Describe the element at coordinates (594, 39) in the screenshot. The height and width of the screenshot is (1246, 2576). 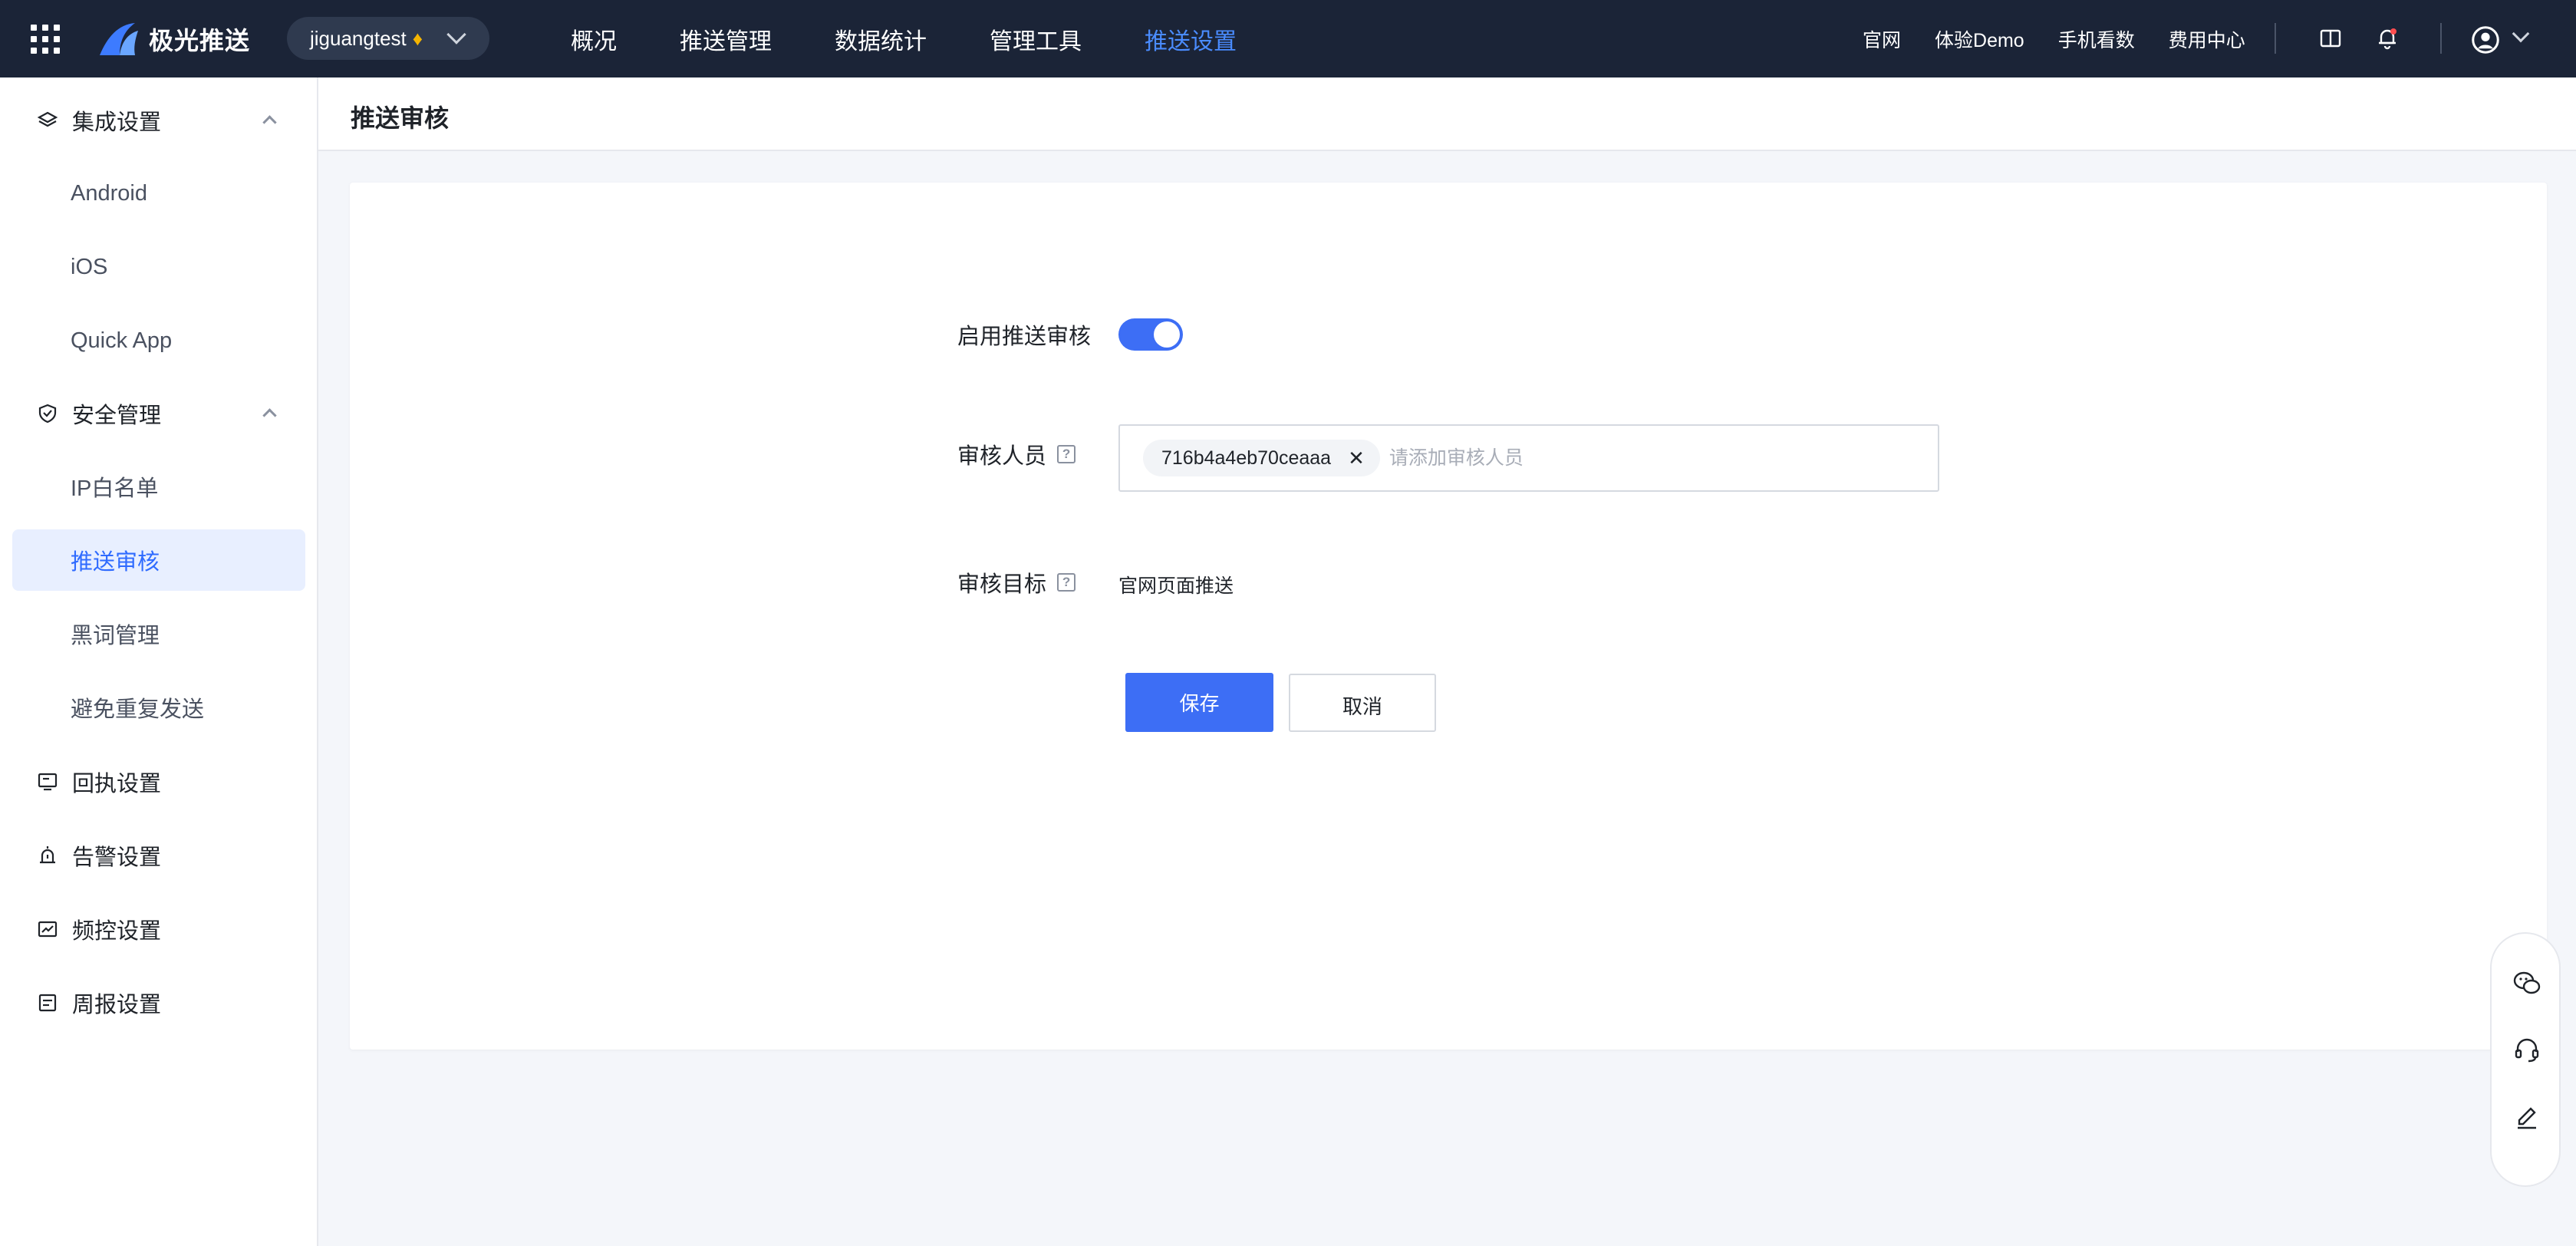
I see `nav-overview: 概况` at that location.